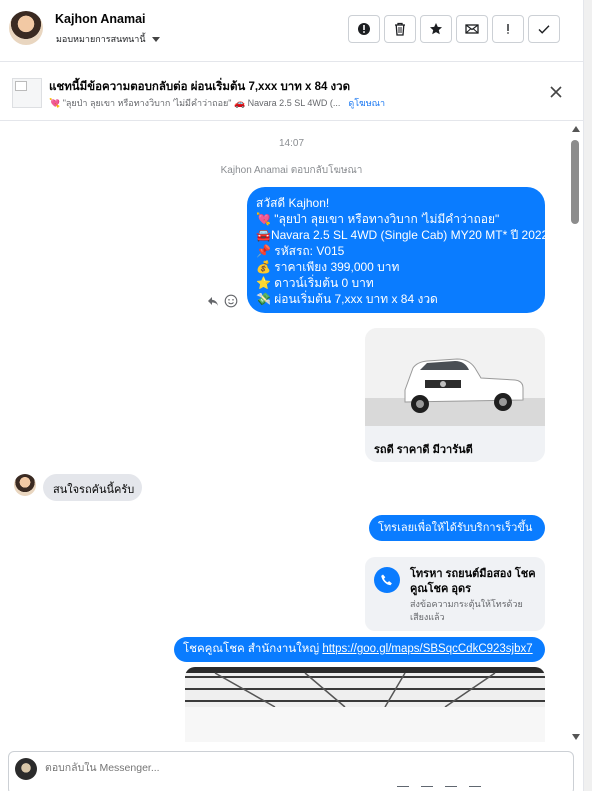 Image resolution: width=592 pixels, height=791 pixels. I want to click on replied-to-ad-label: Kajhon Anamai ตอบกลับโฆษณา, so click(291, 170).